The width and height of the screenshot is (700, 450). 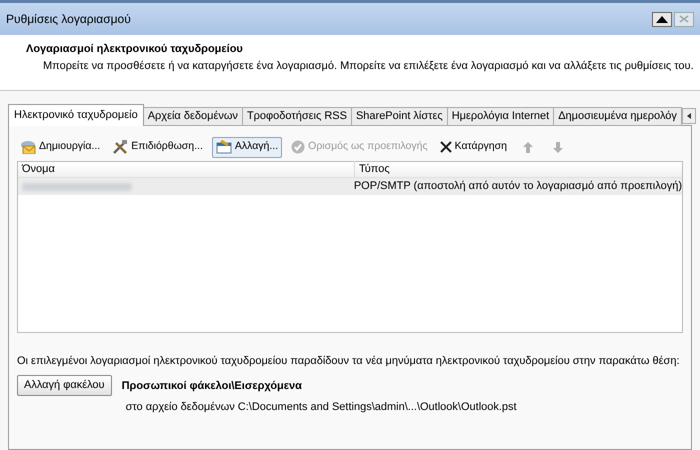 I want to click on change-folder-button: Αλλαγή φακέλου, so click(x=64, y=385).